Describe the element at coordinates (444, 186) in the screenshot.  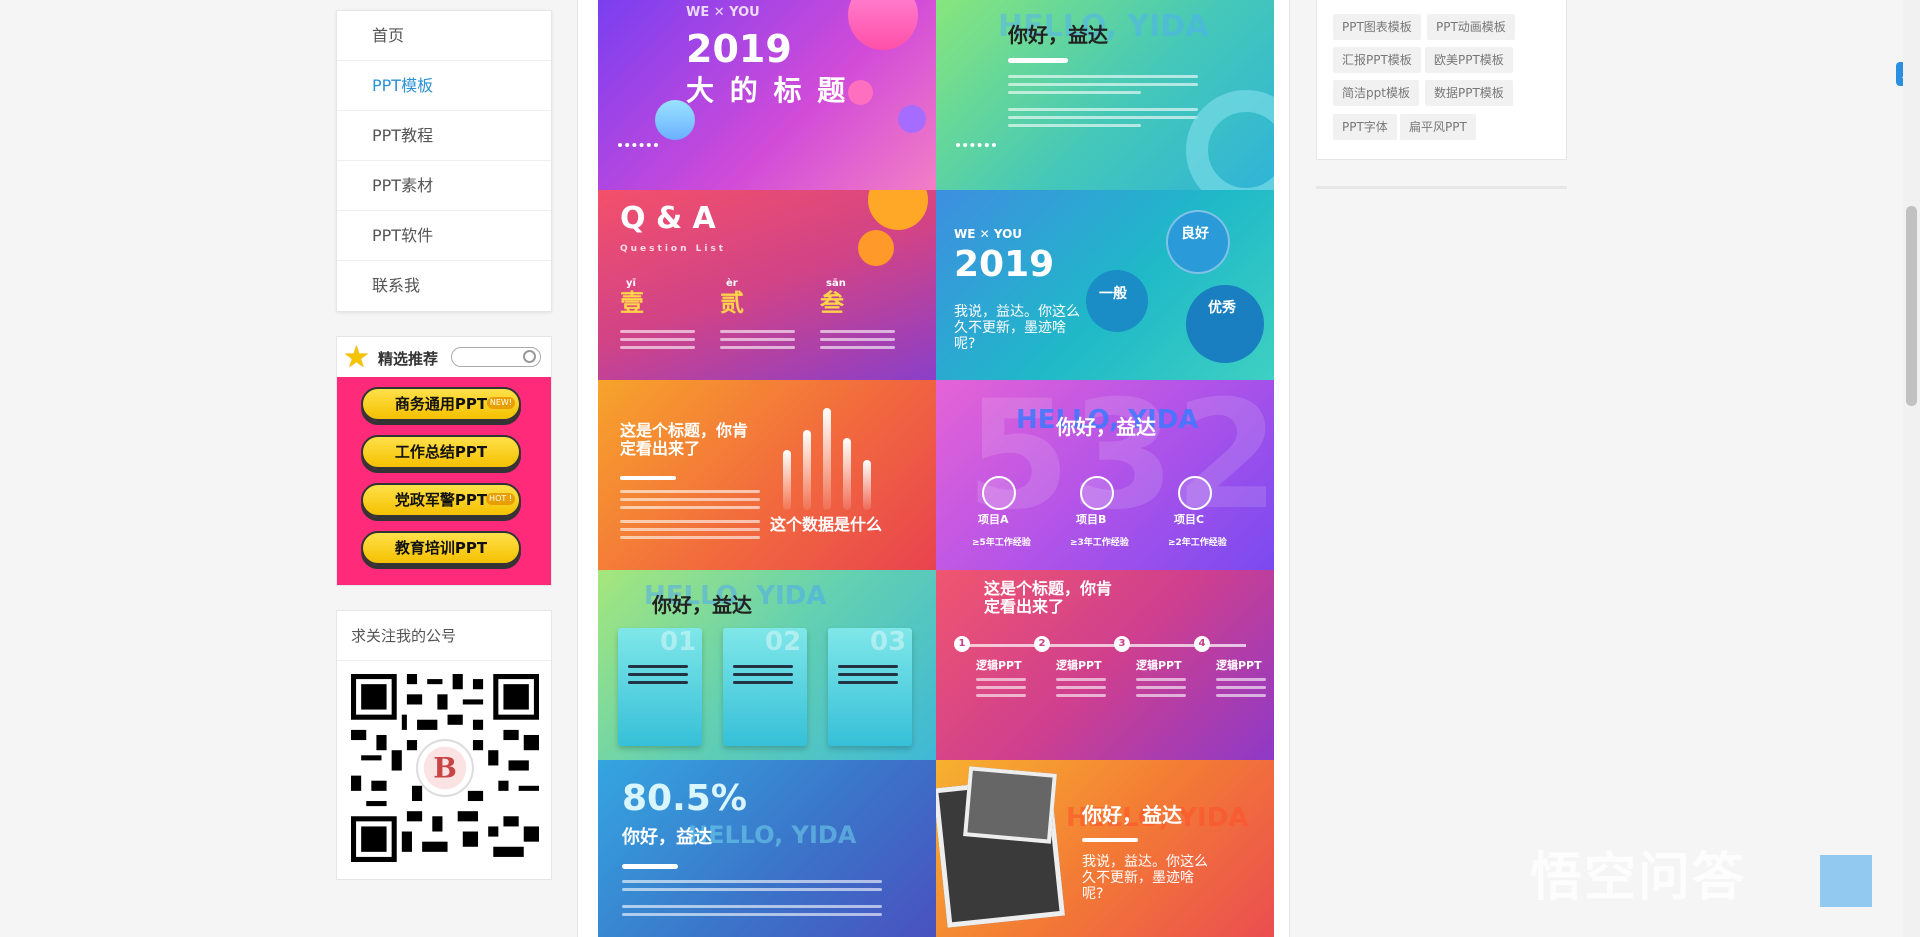
I see `nav-item-ppt-materials: PPT素材` at that location.